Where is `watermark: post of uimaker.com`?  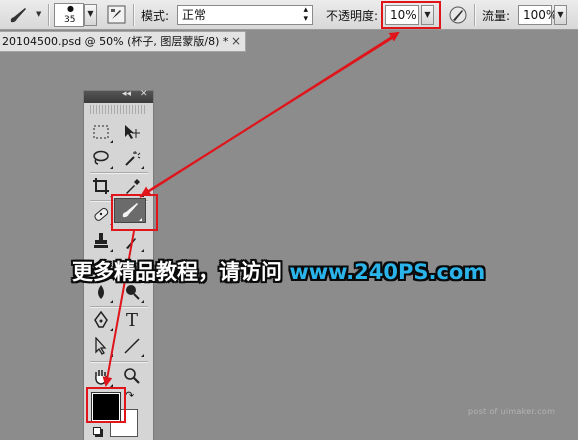
watermark: post of uimaker.com is located at coordinates (512, 411).